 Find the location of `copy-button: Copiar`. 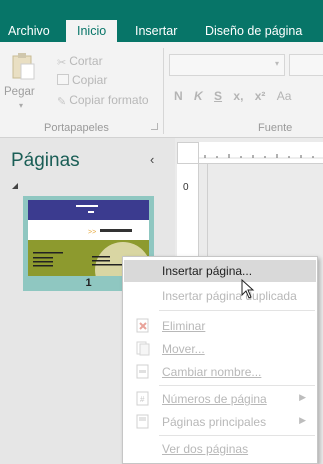

copy-button: Copiar is located at coordinates (82, 80).